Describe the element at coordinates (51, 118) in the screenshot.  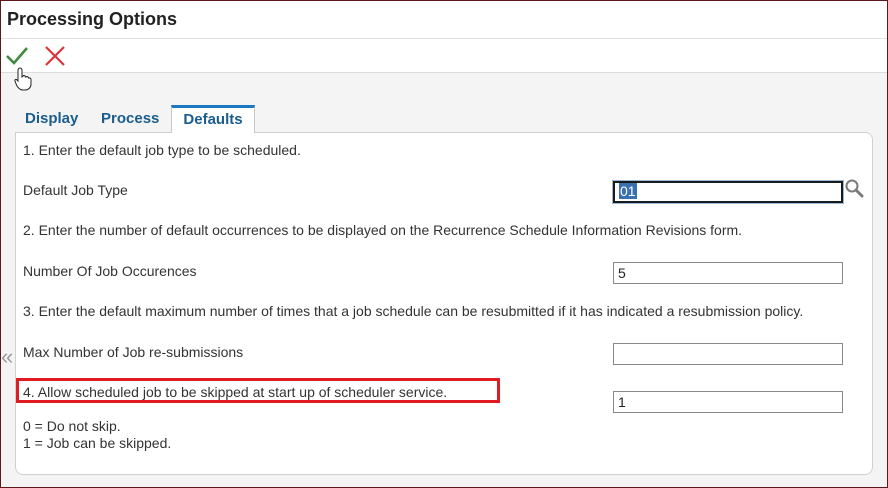
I see `tab-display: Display` at that location.